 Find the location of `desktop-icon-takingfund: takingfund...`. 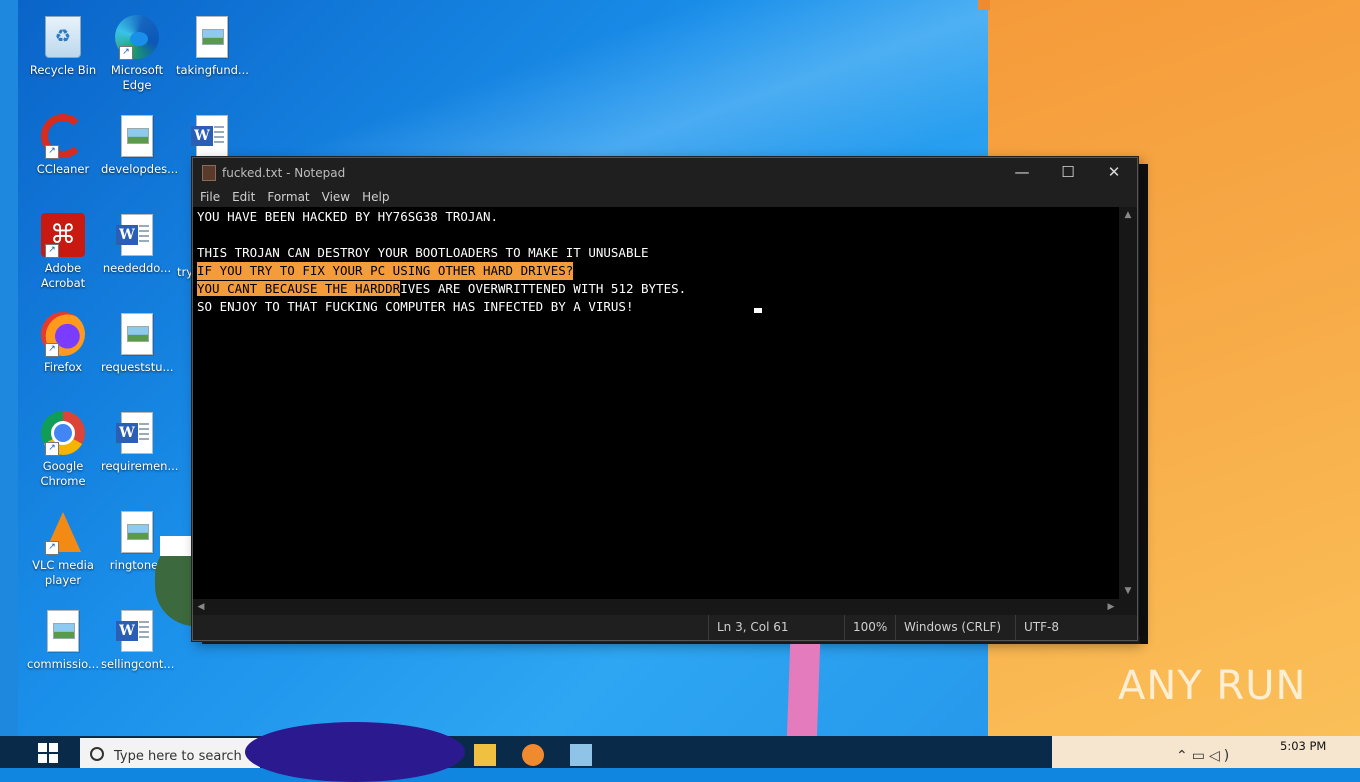

desktop-icon-takingfund: takingfund... is located at coordinates (212, 46).